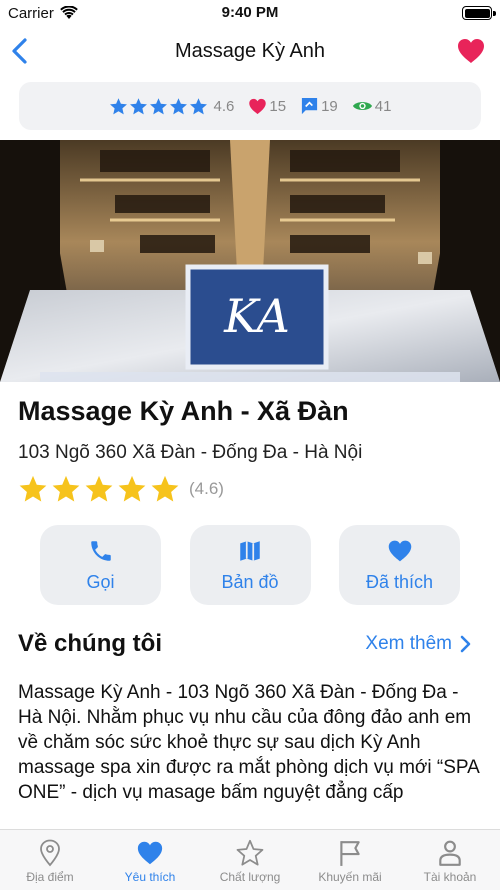 This screenshot has width=500, height=890. What do you see at coordinates (150, 877) in the screenshot?
I see `tab-label: Yêu thích` at bounding box center [150, 877].